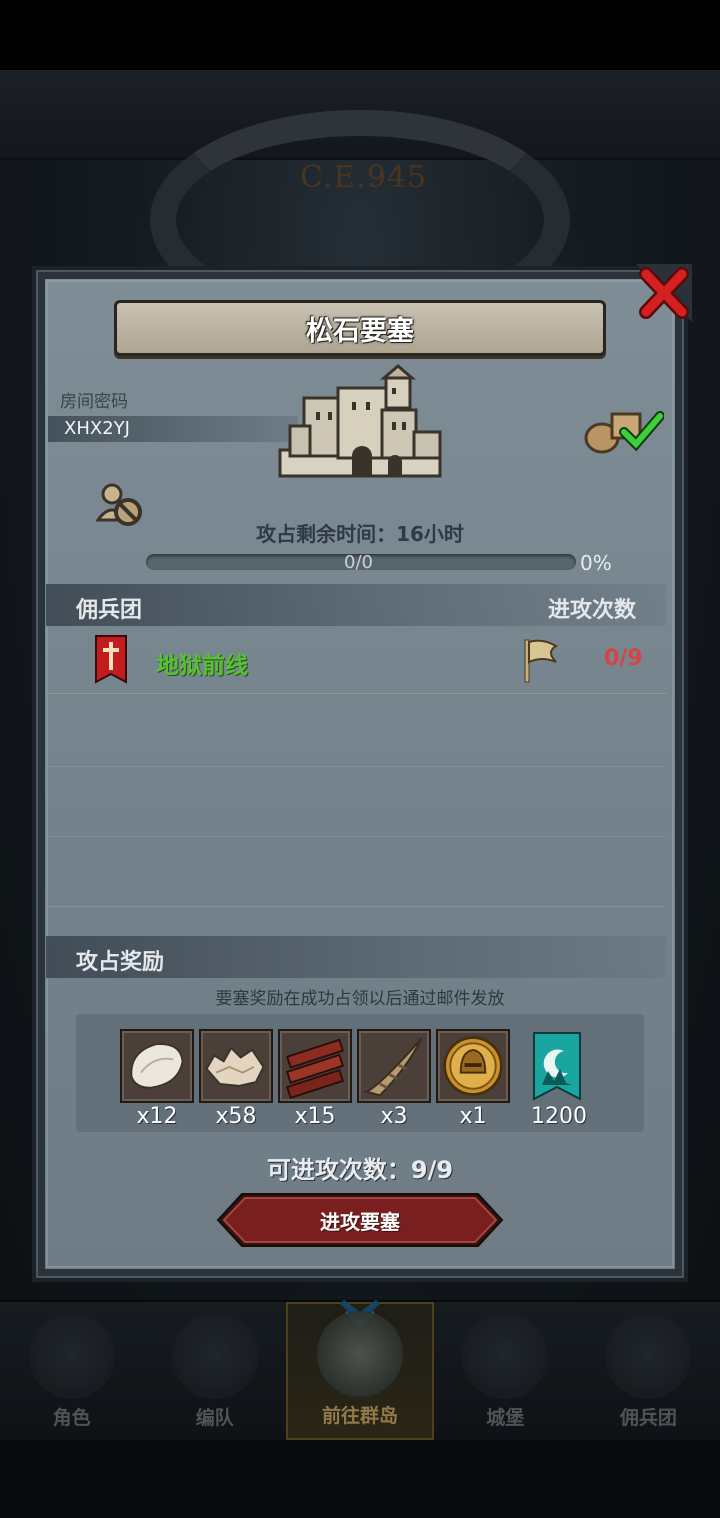 The image size is (720, 1518). I want to click on dialog-title: 松石要塞, so click(360, 331).